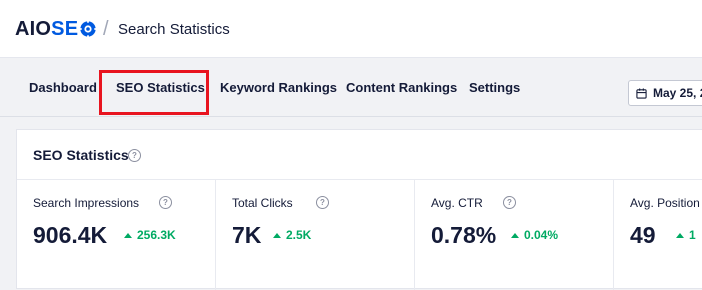 The height and width of the screenshot is (290, 702). I want to click on tab-content-rankings: Content Rankings, so click(401, 87).